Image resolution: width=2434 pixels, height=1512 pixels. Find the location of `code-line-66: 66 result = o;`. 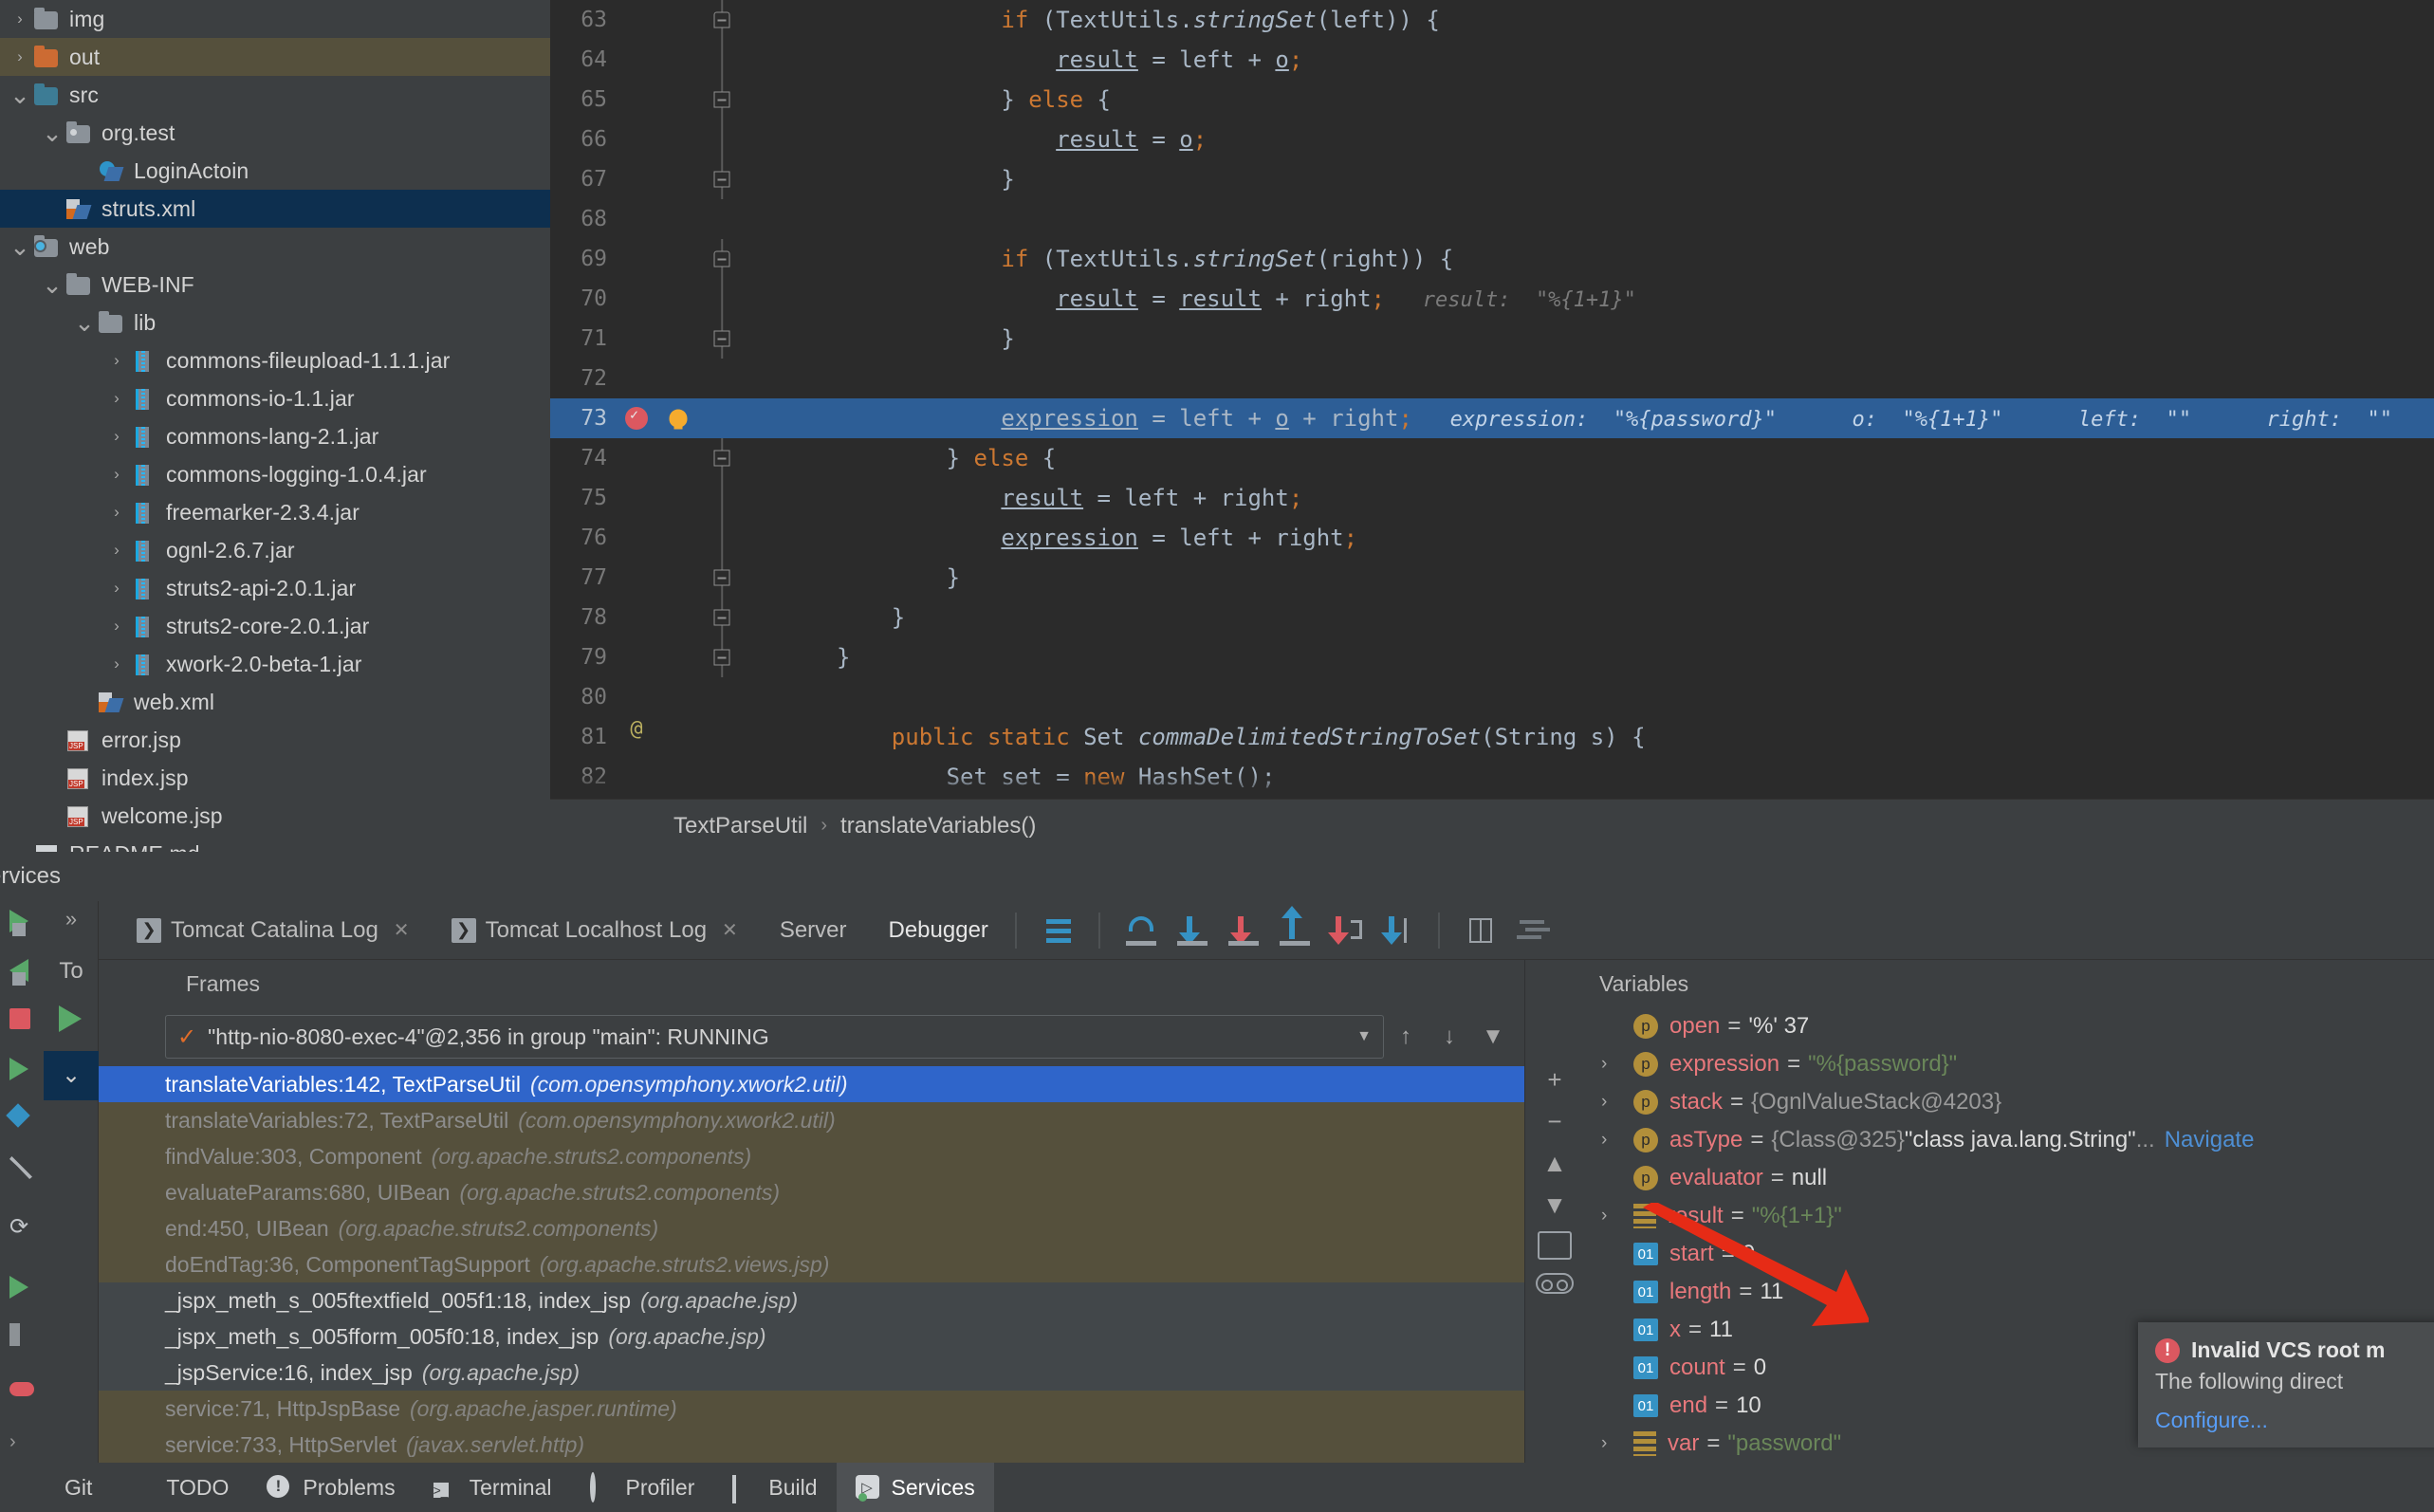

code-line-66: 66 result = o; is located at coordinates (1492, 139).